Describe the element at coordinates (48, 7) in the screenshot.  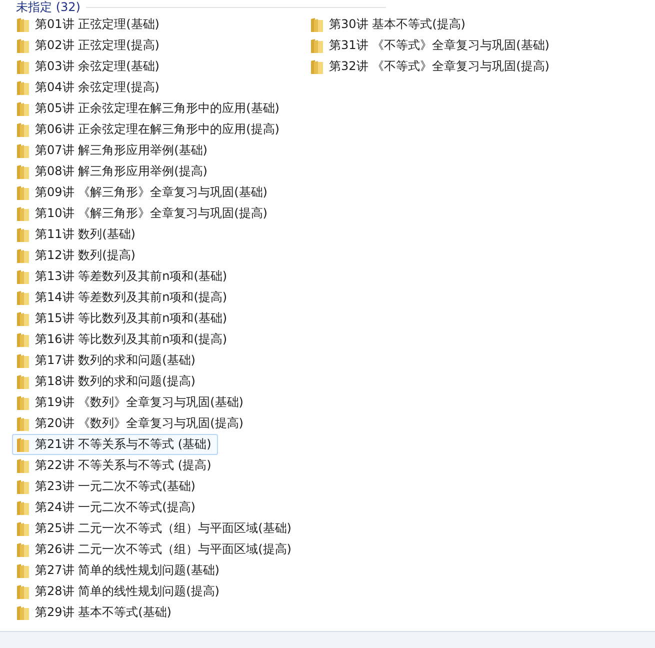
I see `group-title: 未指定 (32)` at that location.